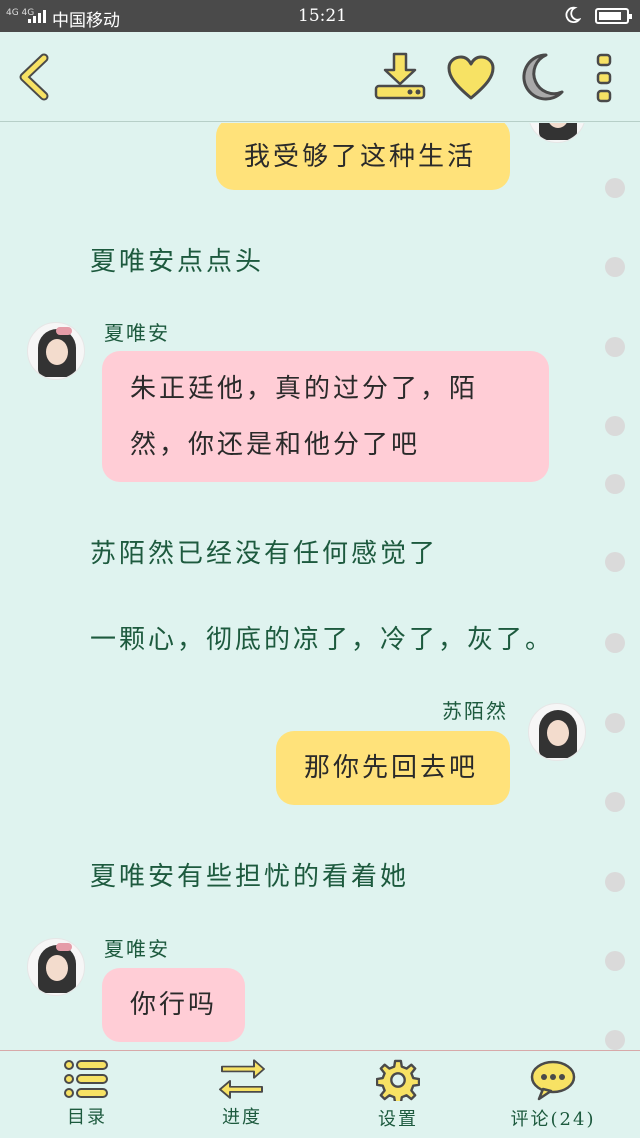  I want to click on nav-label: 目录, so click(87, 1117).